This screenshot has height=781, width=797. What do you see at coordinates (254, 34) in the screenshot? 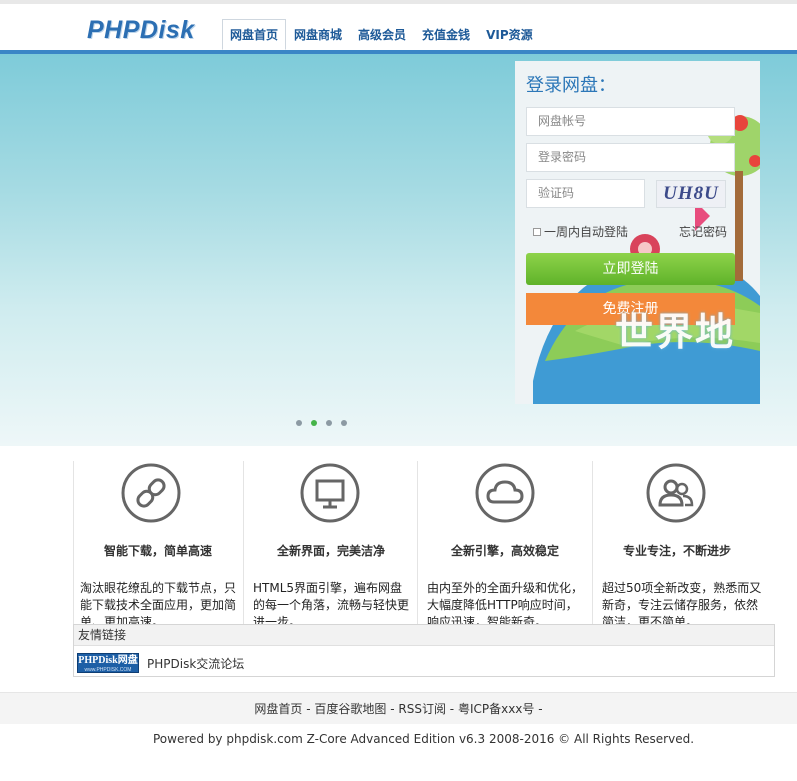
I see `nav-item-home: 网盘首页` at bounding box center [254, 34].